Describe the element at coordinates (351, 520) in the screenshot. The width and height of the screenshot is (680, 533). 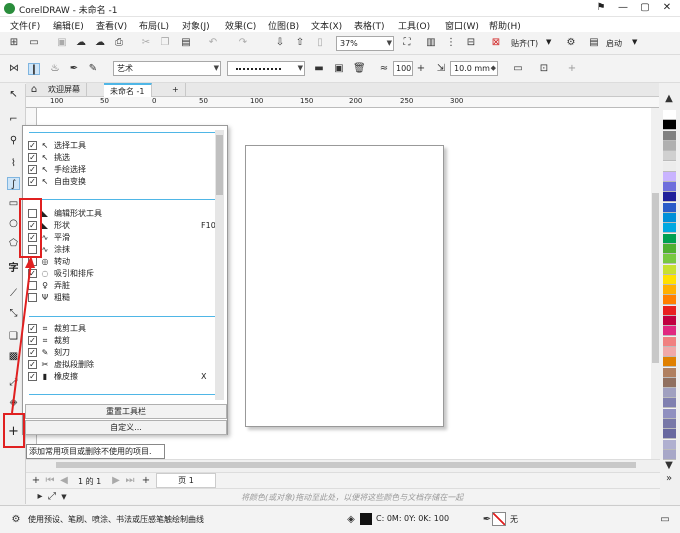
I see `fill-bucket-icon: ◈` at that location.